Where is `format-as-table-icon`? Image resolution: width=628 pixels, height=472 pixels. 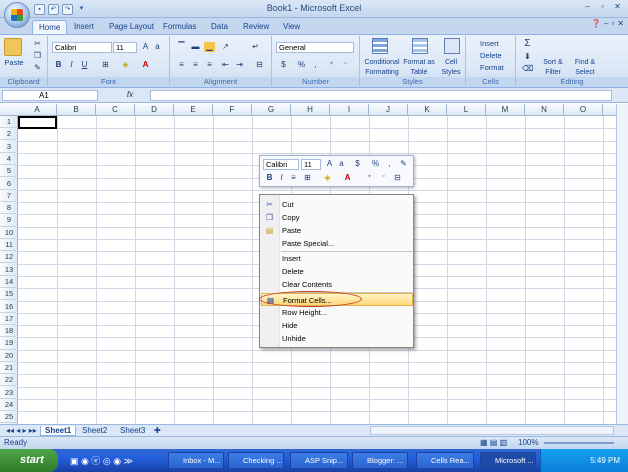
format-as-table-icon is located at coordinates (420, 46).